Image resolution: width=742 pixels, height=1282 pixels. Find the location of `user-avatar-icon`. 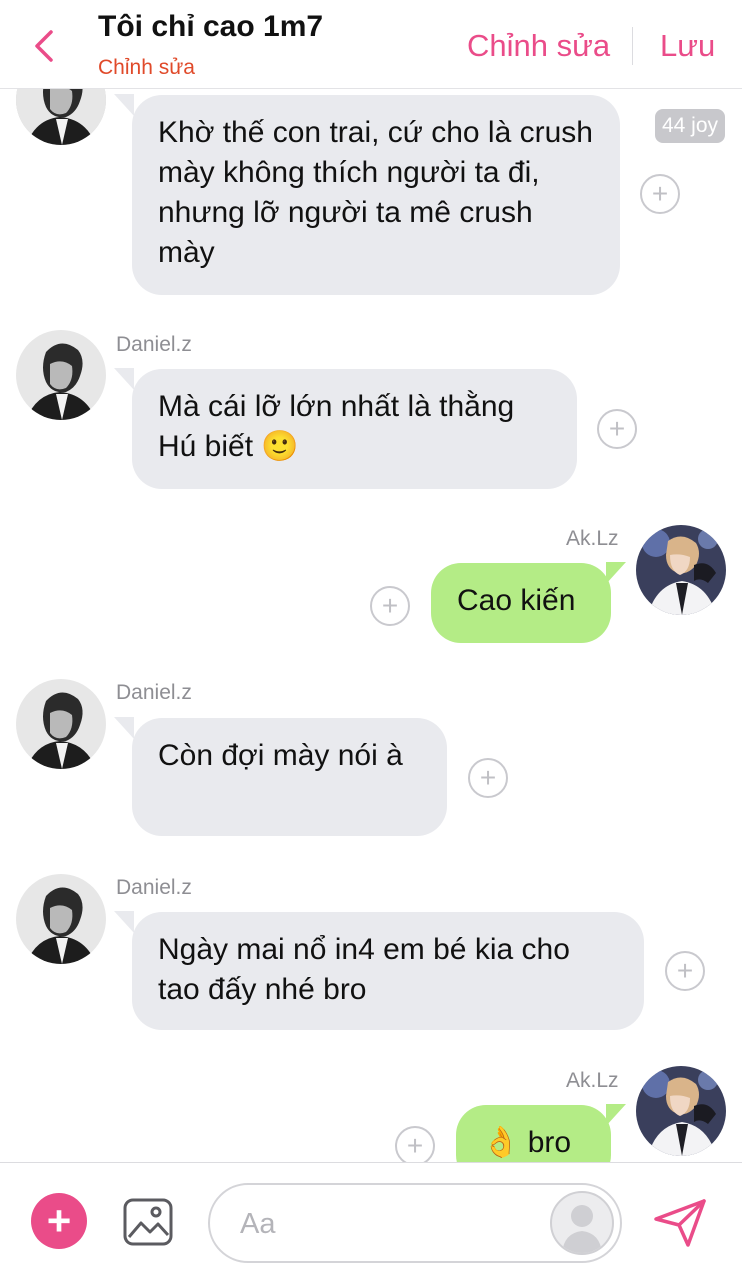

user-avatar-icon is located at coordinates (582, 1223).